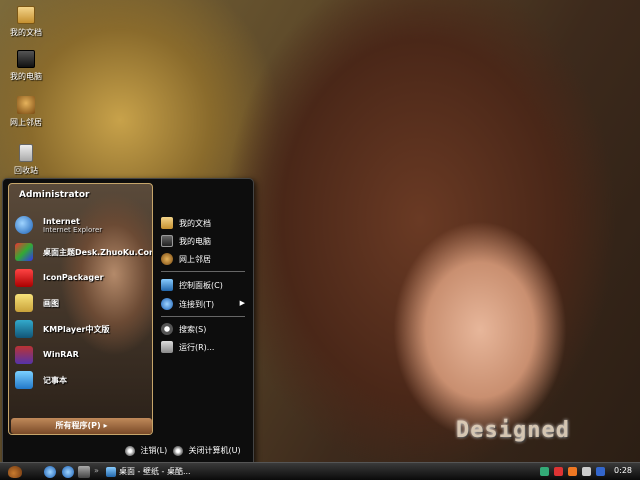 Image resolution: width=640 pixels, height=480 pixels. I want to click on tray-icon-volume, so click(558, 471).